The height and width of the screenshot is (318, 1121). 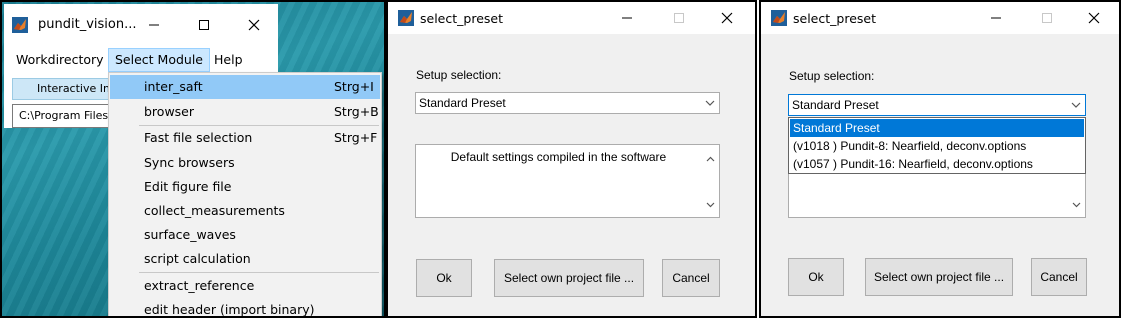 I want to click on menu-item-shortcut: Strg+I, so click(x=354, y=86).